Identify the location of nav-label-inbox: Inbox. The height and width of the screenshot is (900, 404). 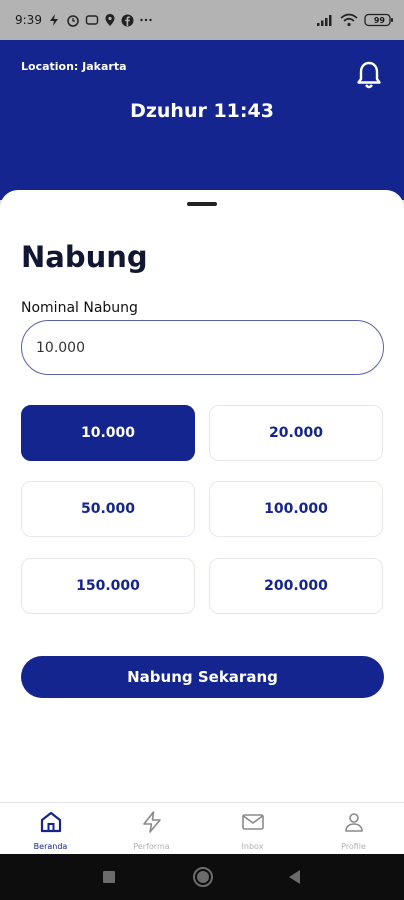
(252, 846).